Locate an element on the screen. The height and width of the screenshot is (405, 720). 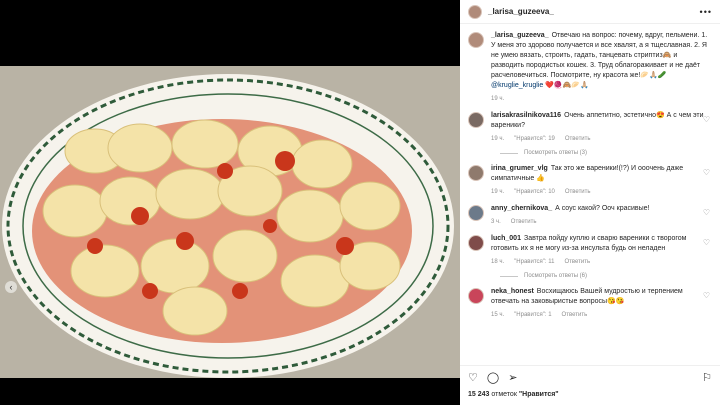
caption-username: _larisa_guzeeva_ is located at coordinates (520, 35).